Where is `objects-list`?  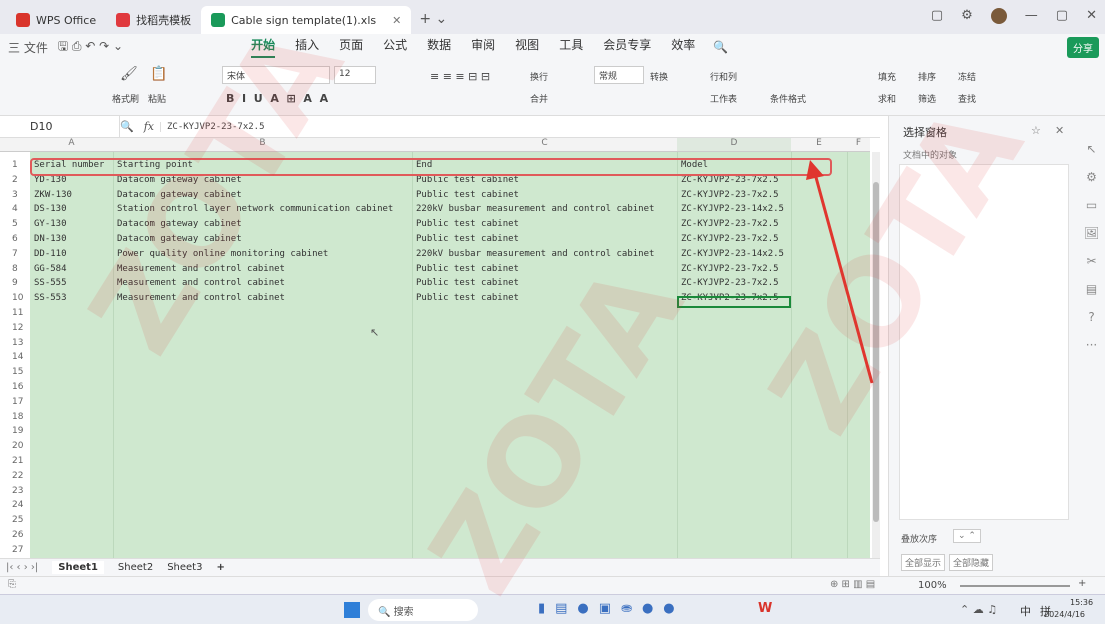 objects-list is located at coordinates (984, 342).